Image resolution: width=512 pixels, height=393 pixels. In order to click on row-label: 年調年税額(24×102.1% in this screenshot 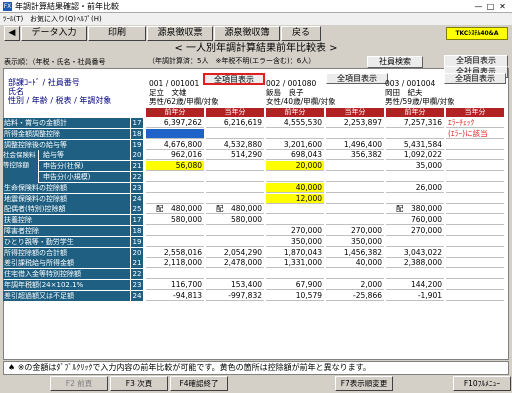, I will do `click(66, 285)`.